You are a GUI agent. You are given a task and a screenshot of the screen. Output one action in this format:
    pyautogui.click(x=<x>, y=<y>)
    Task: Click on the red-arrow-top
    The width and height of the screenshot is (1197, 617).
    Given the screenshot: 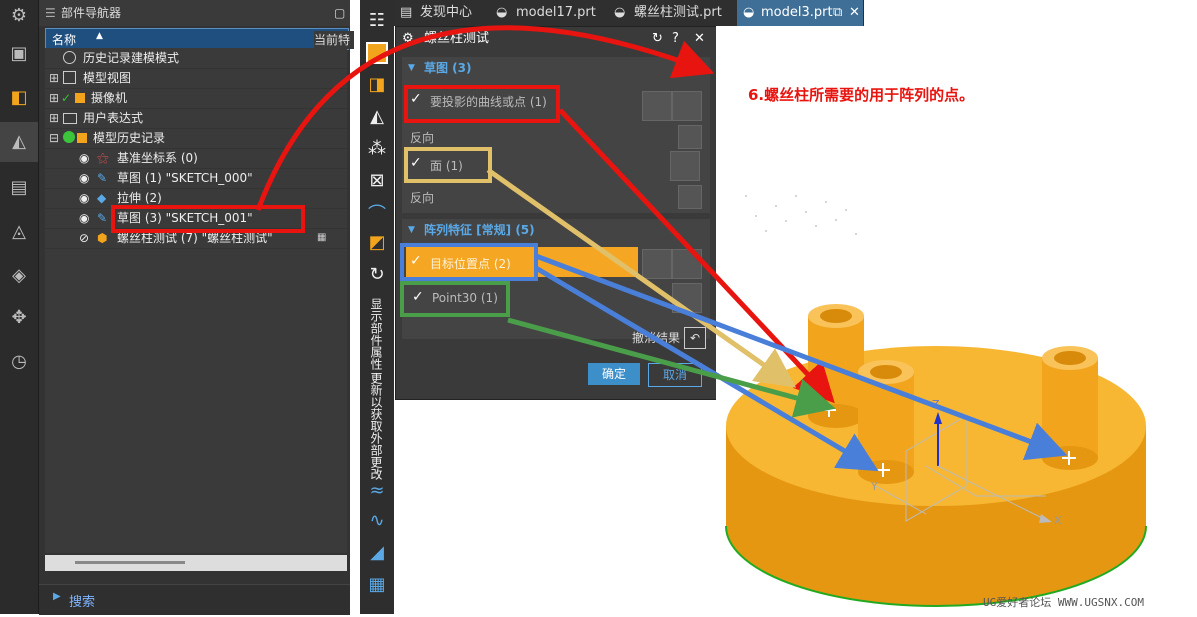 What is the action you would take?
    pyautogui.click(x=485, y=118)
    